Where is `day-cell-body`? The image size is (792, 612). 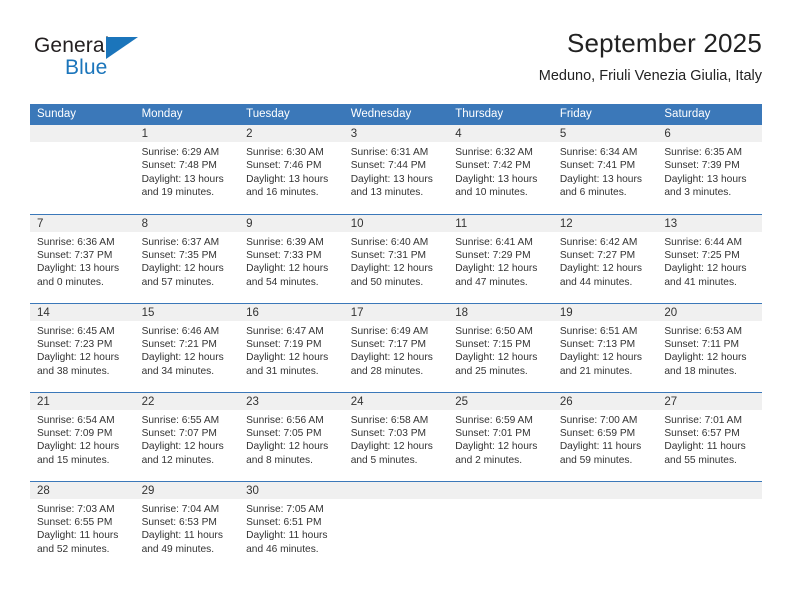
day-cell-body is located at coordinates (709, 501).